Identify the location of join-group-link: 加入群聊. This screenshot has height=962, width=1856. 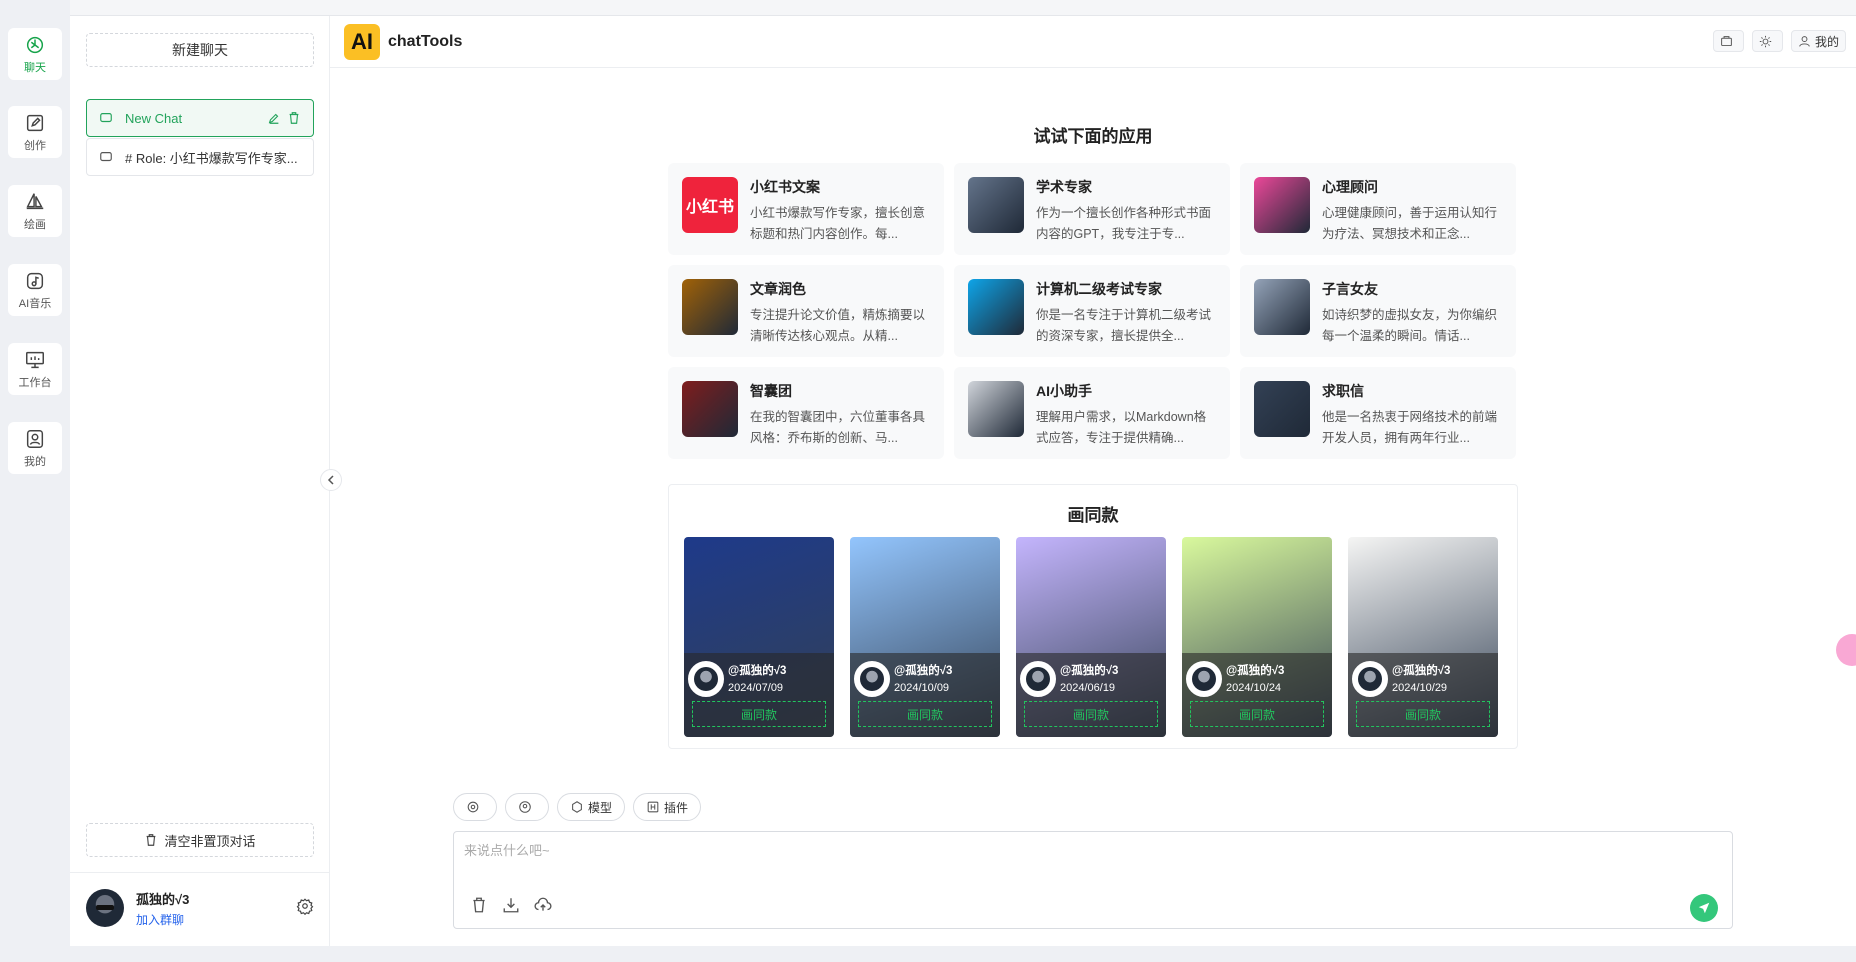
(216, 919).